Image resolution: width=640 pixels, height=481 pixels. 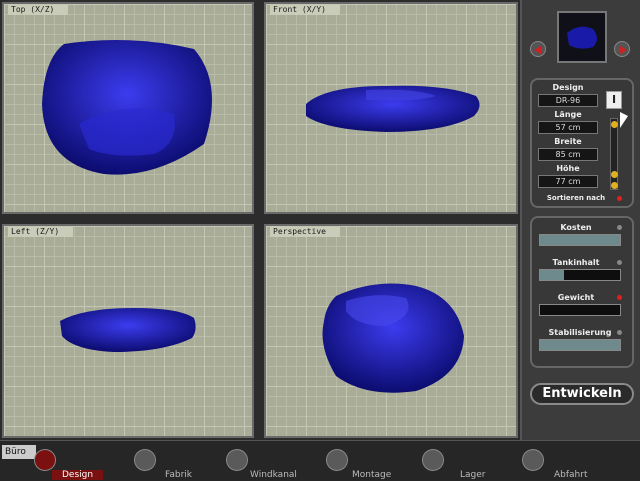 I want to click on tab-montage: Montage, so click(x=371, y=475).